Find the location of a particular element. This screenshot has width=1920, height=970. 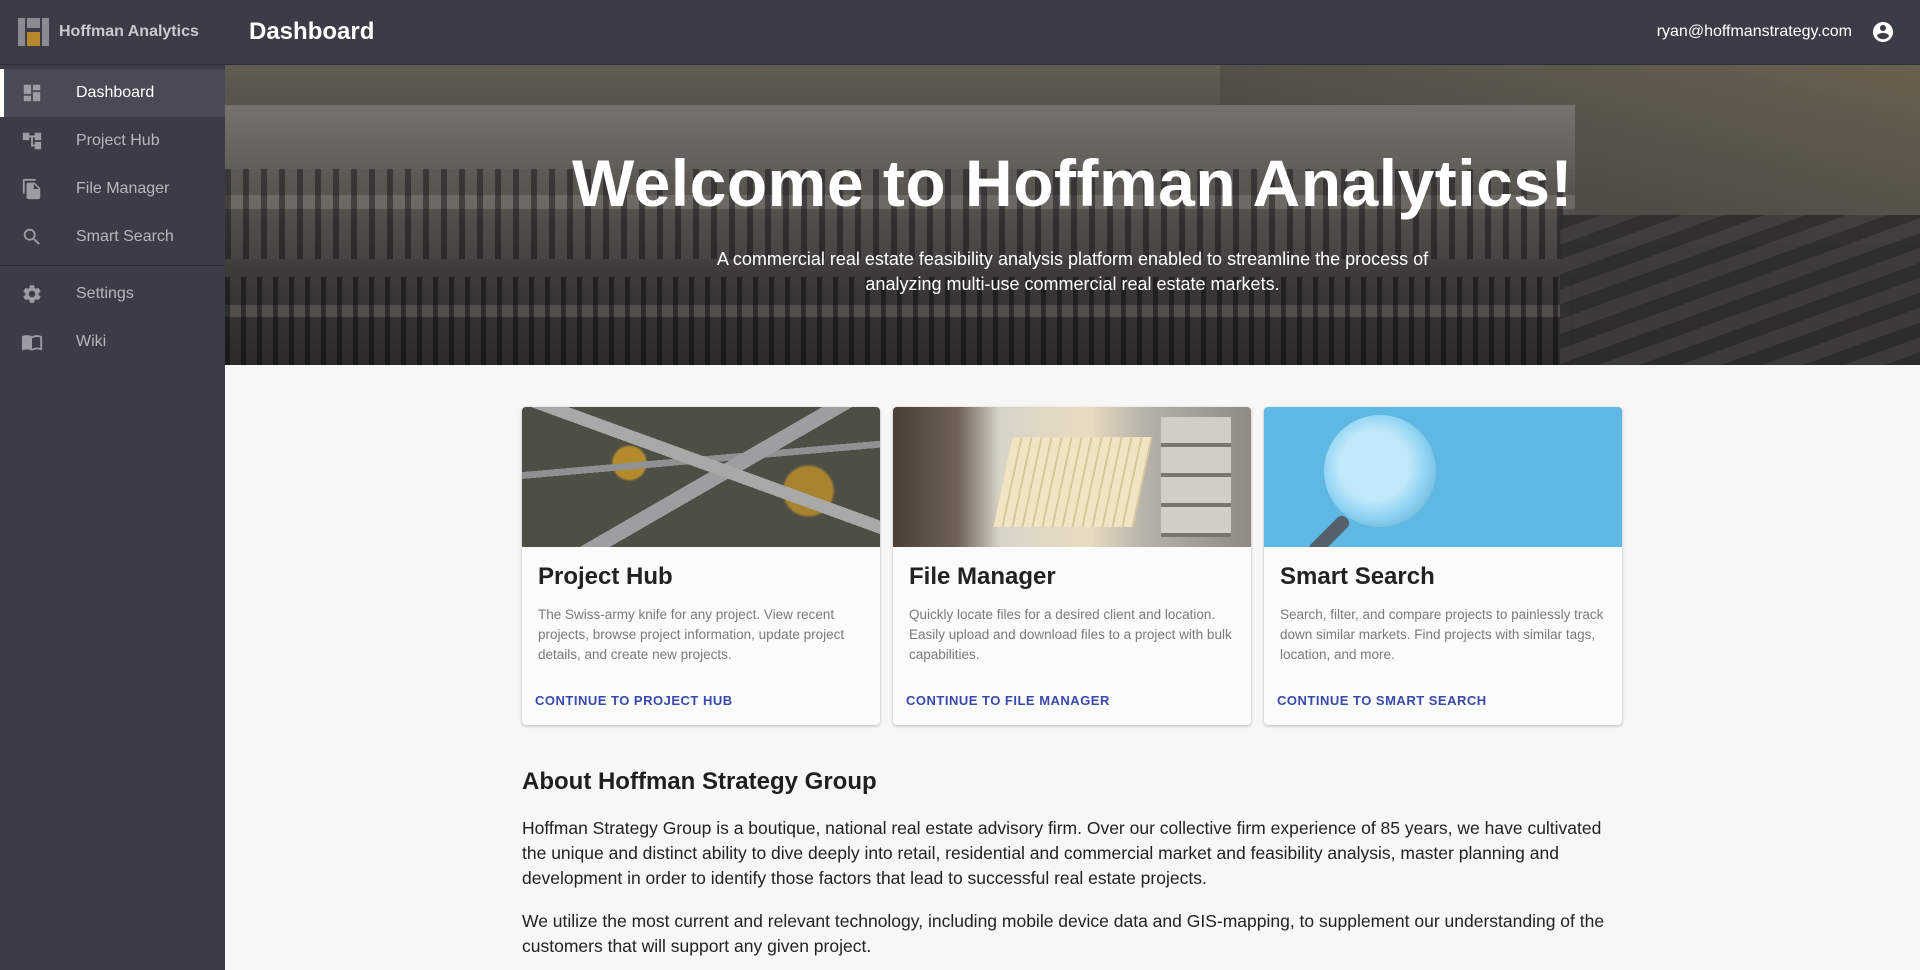

dashboard-icon is located at coordinates (32, 93).